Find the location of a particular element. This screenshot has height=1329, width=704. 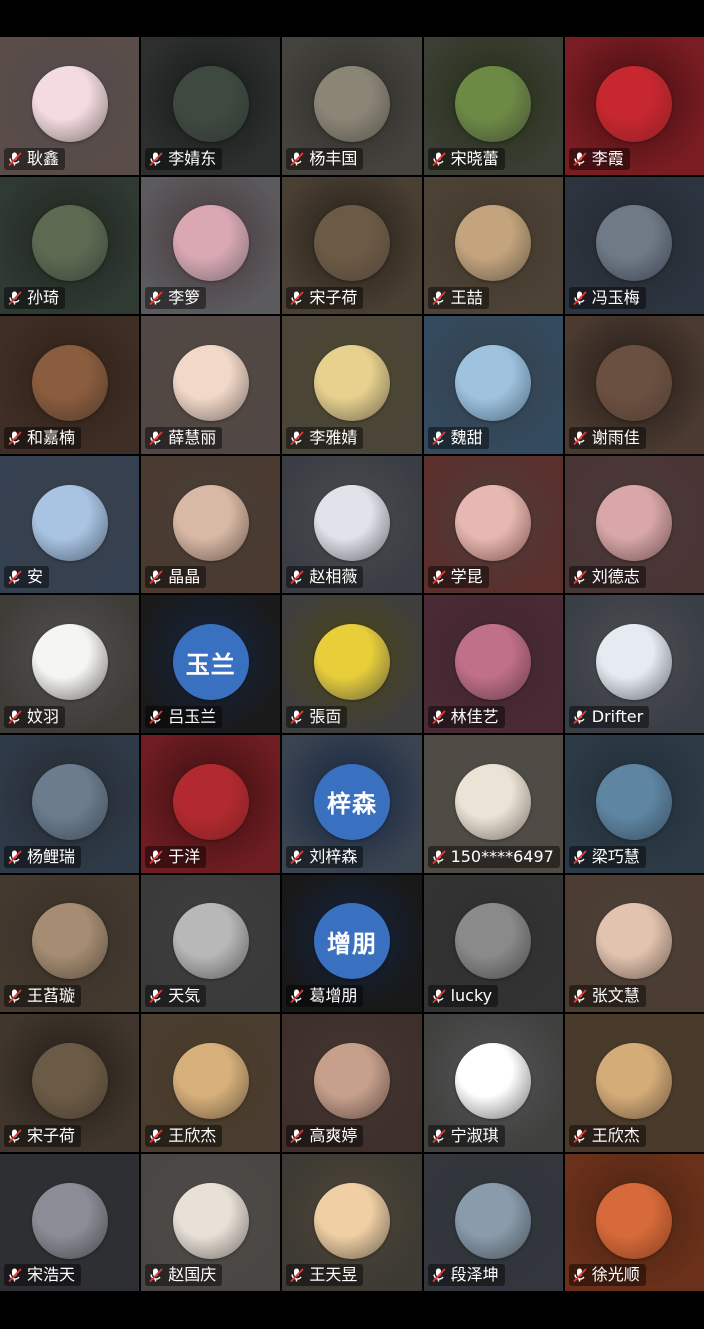

participant-tile: 张文慧 is located at coordinates (634, 943).